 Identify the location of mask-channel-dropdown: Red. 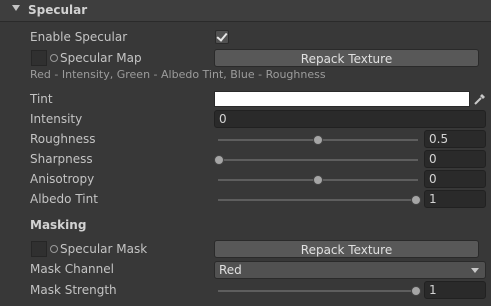
(350, 270).